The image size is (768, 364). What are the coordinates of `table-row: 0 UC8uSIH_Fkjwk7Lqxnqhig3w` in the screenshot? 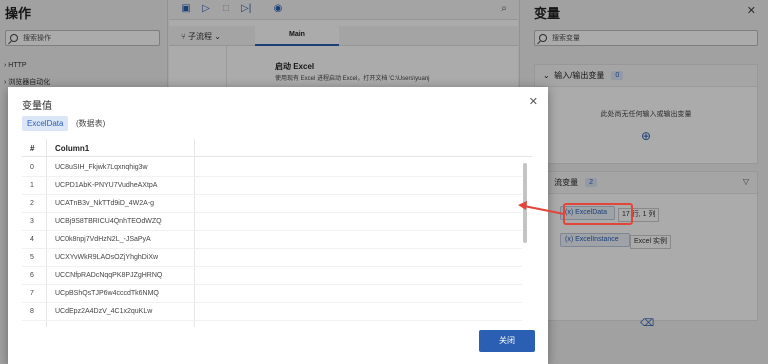 It's located at (272, 168).